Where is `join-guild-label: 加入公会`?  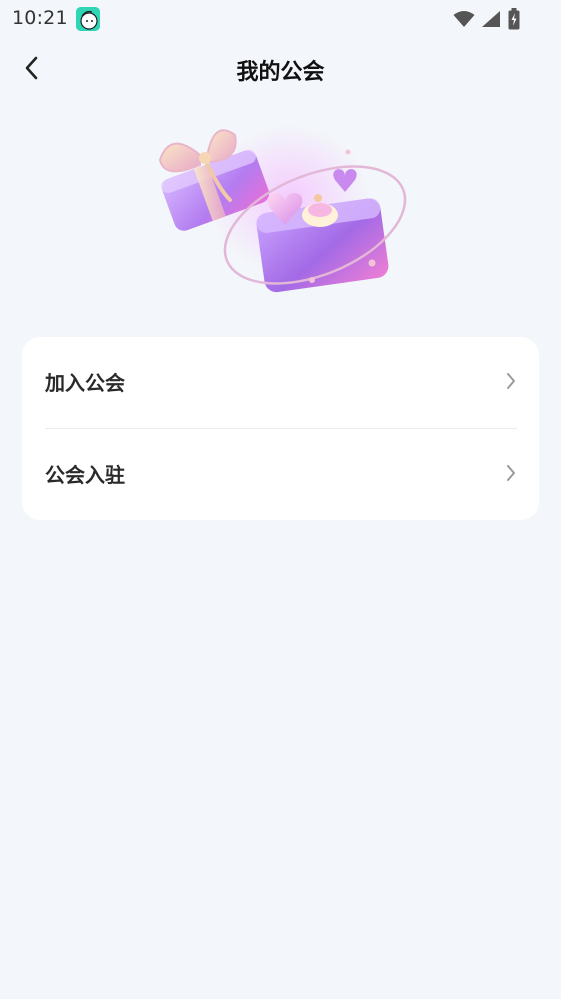
join-guild-label: 加入公会 is located at coordinates (85, 383).